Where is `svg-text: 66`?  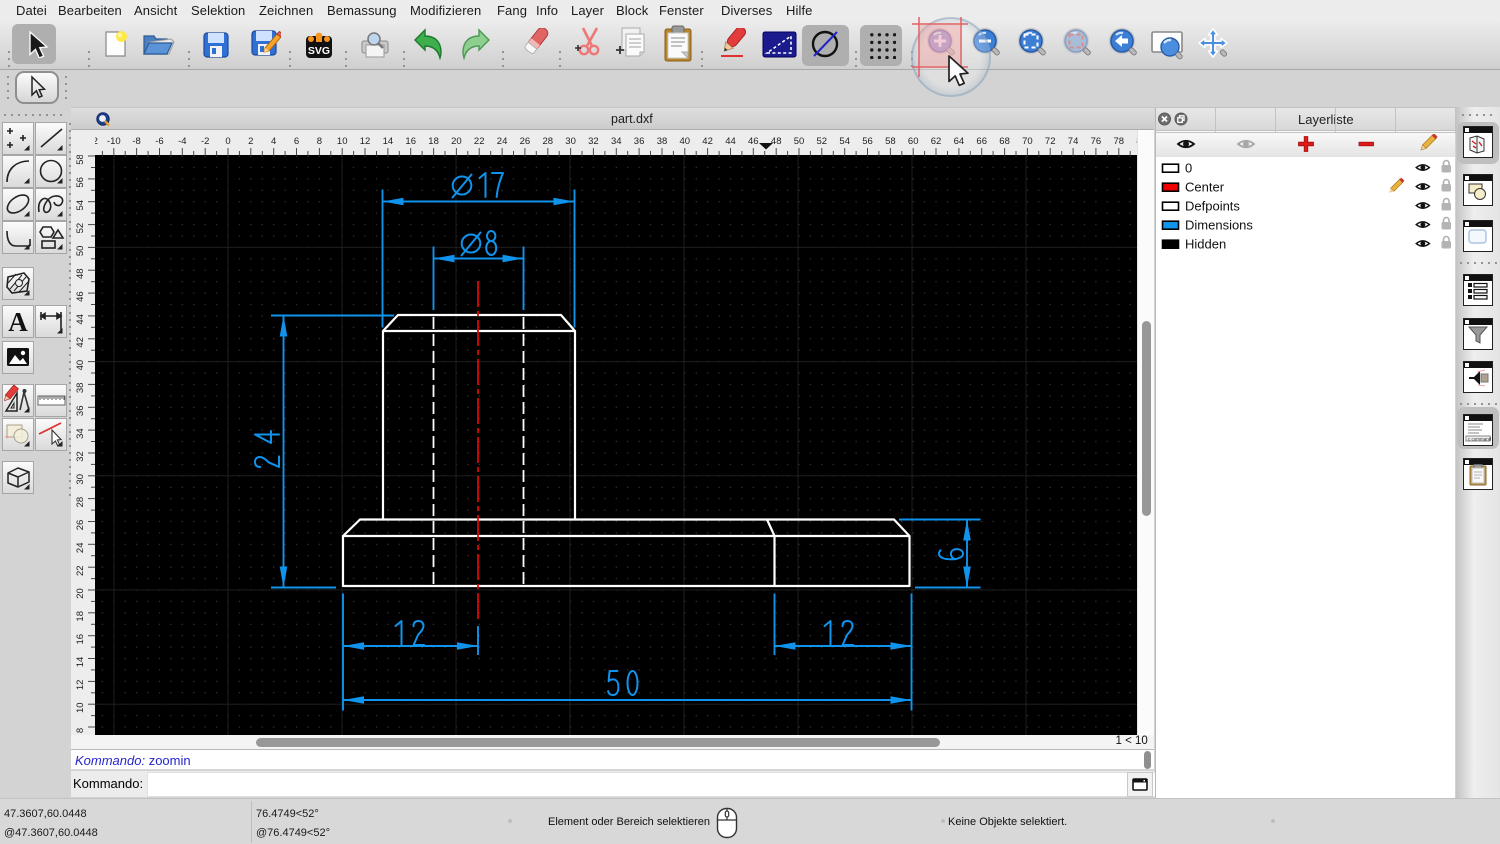
svg-text: 66 is located at coordinates (981, 141).